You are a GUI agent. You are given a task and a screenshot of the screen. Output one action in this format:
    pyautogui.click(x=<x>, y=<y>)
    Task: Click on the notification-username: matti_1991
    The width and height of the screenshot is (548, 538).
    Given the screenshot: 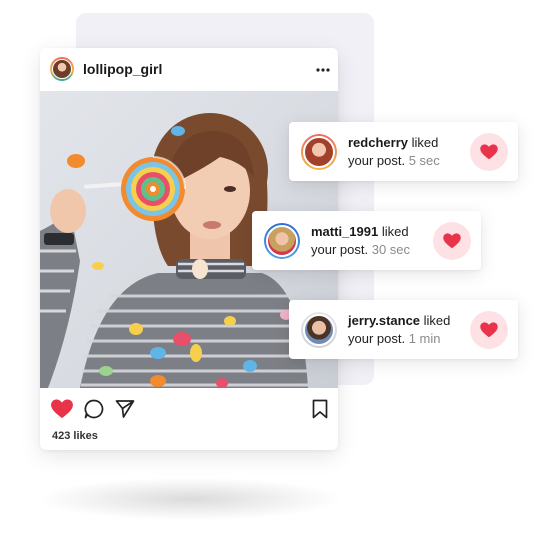 What is the action you would take?
    pyautogui.click(x=344, y=231)
    